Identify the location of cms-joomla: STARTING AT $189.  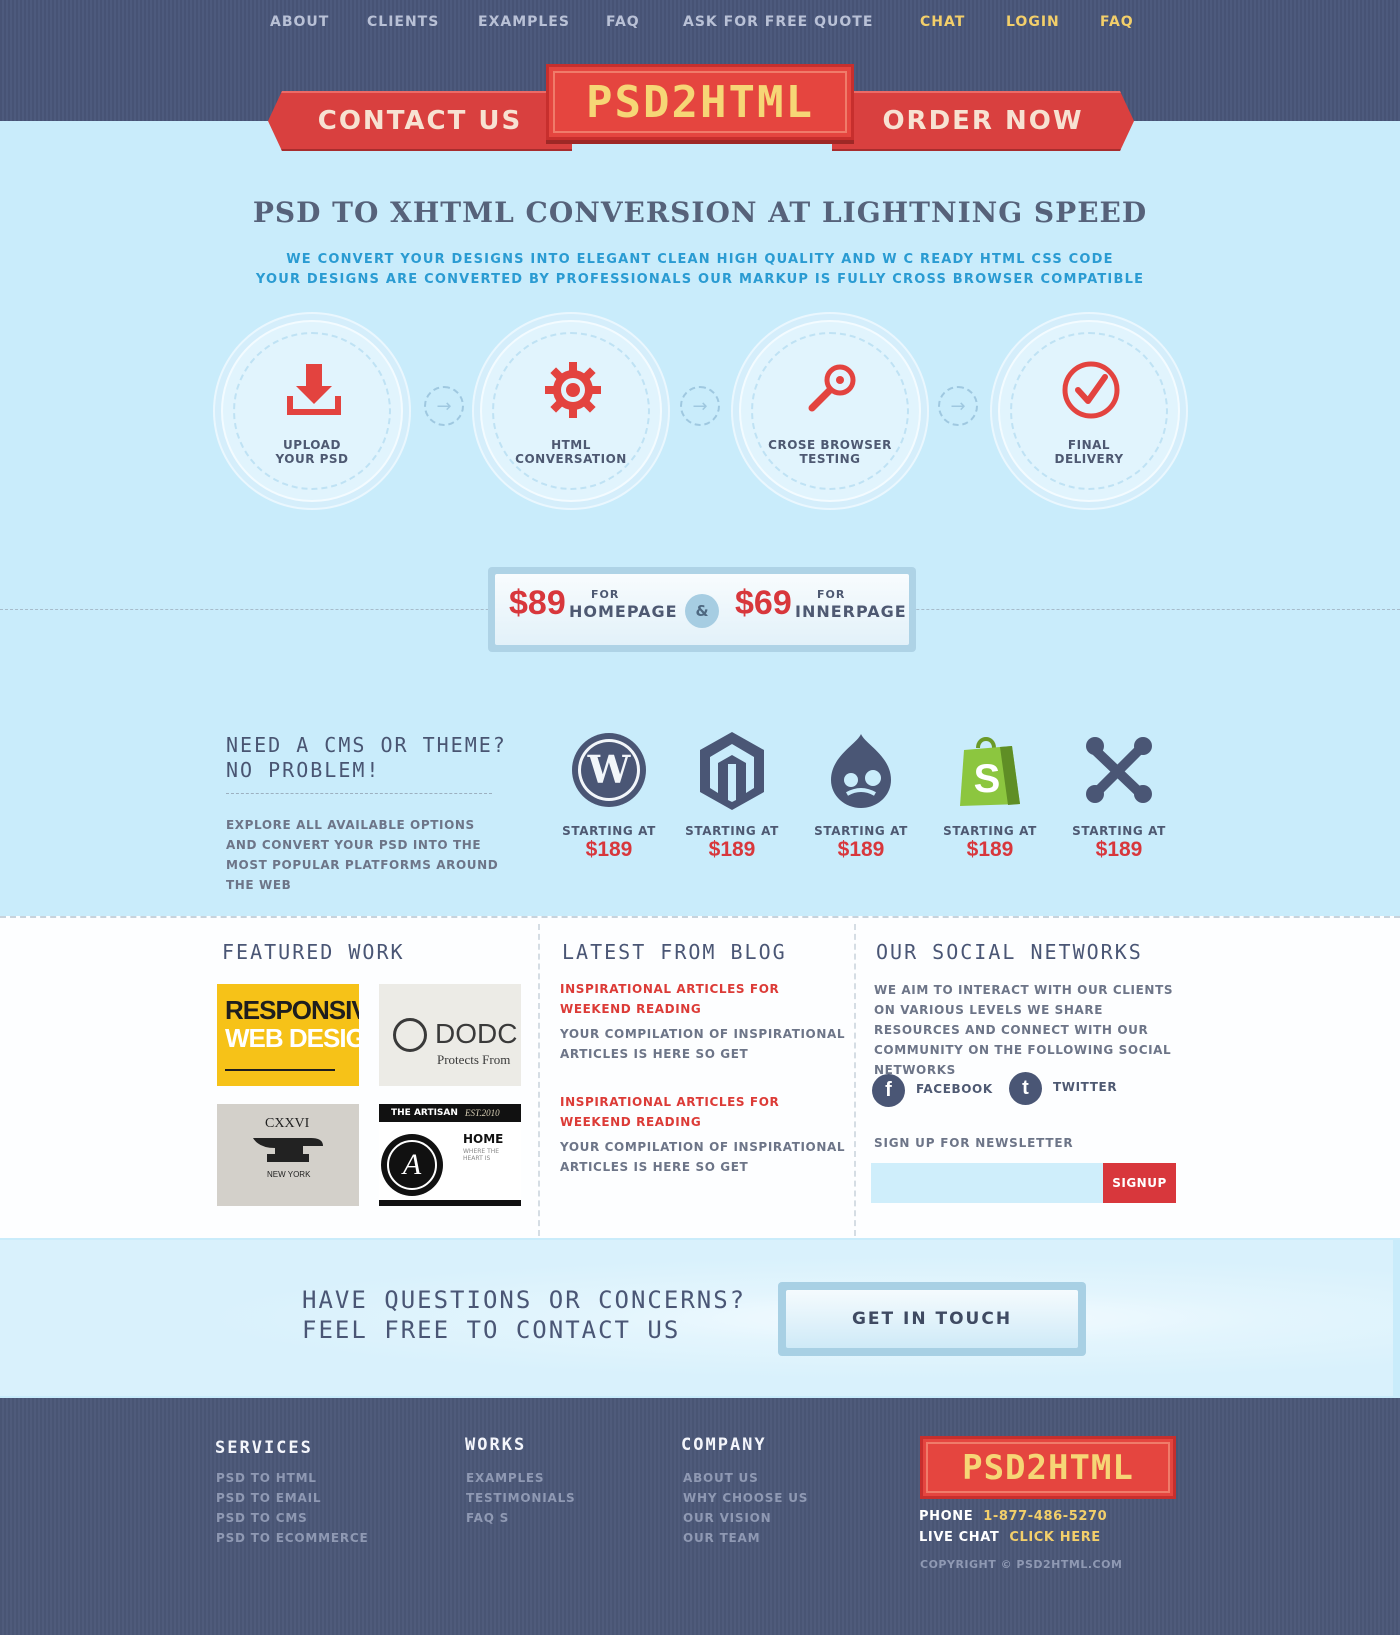
(1119, 796).